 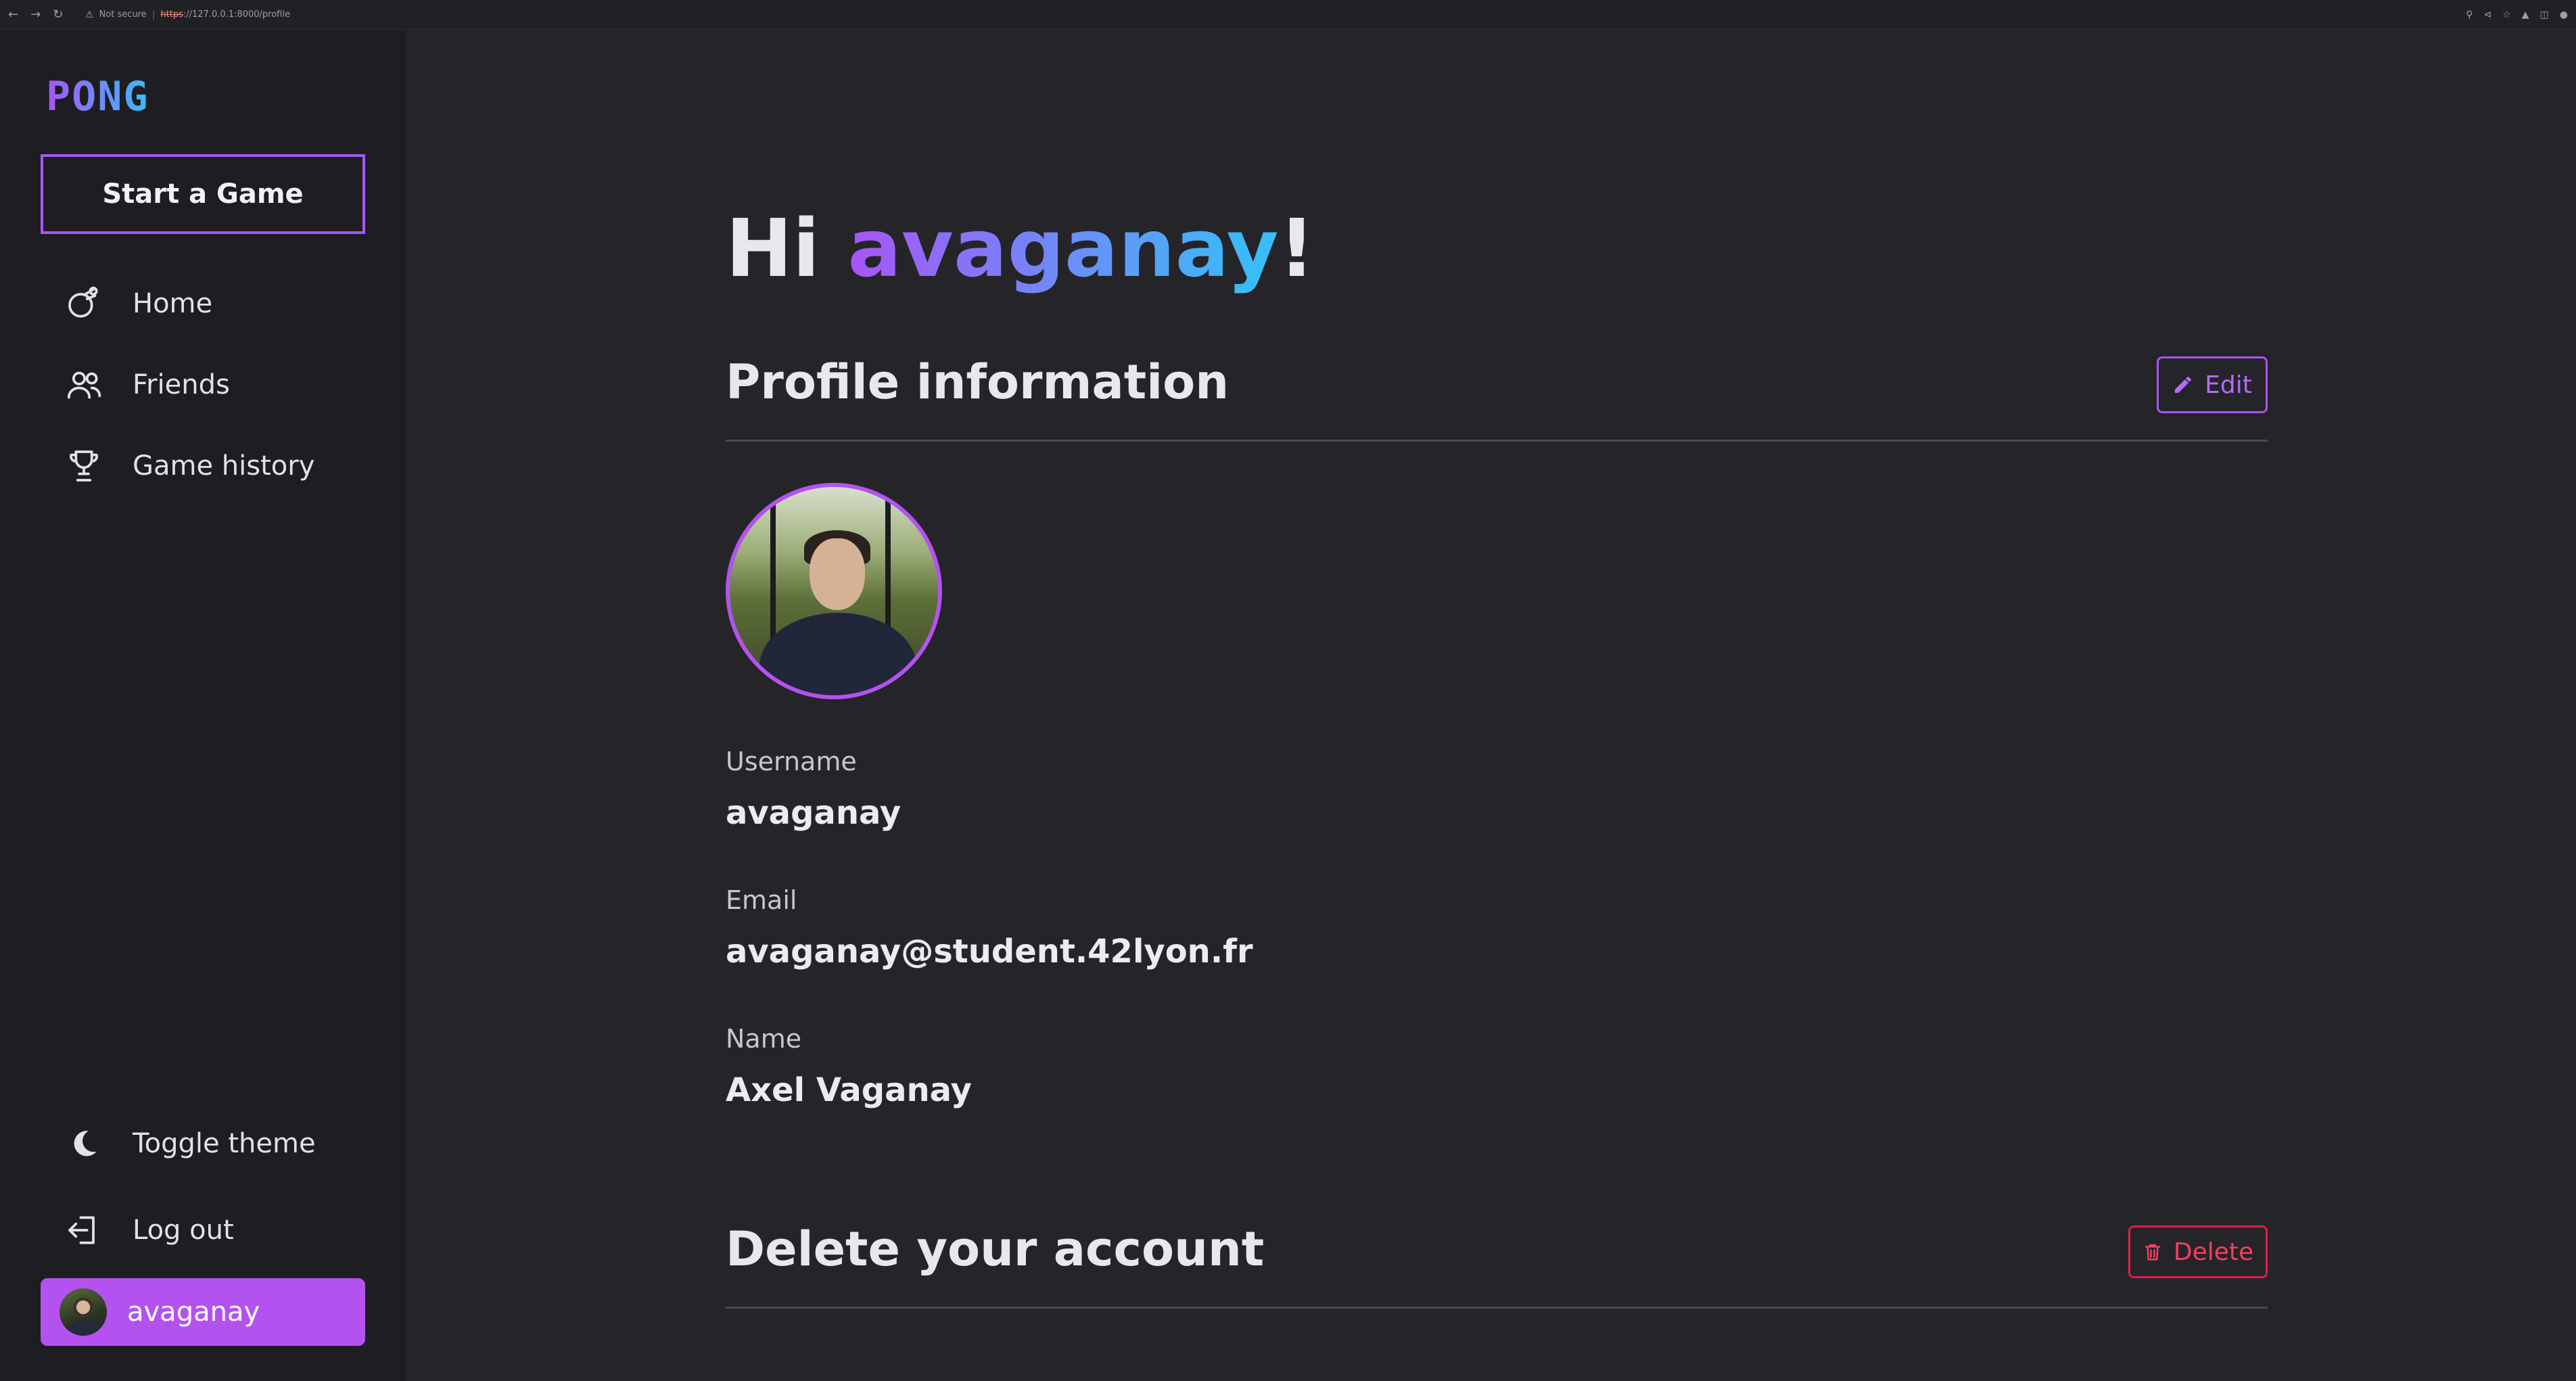 I want to click on toggle-theme-button: Toggle theme, so click(x=190, y=1143).